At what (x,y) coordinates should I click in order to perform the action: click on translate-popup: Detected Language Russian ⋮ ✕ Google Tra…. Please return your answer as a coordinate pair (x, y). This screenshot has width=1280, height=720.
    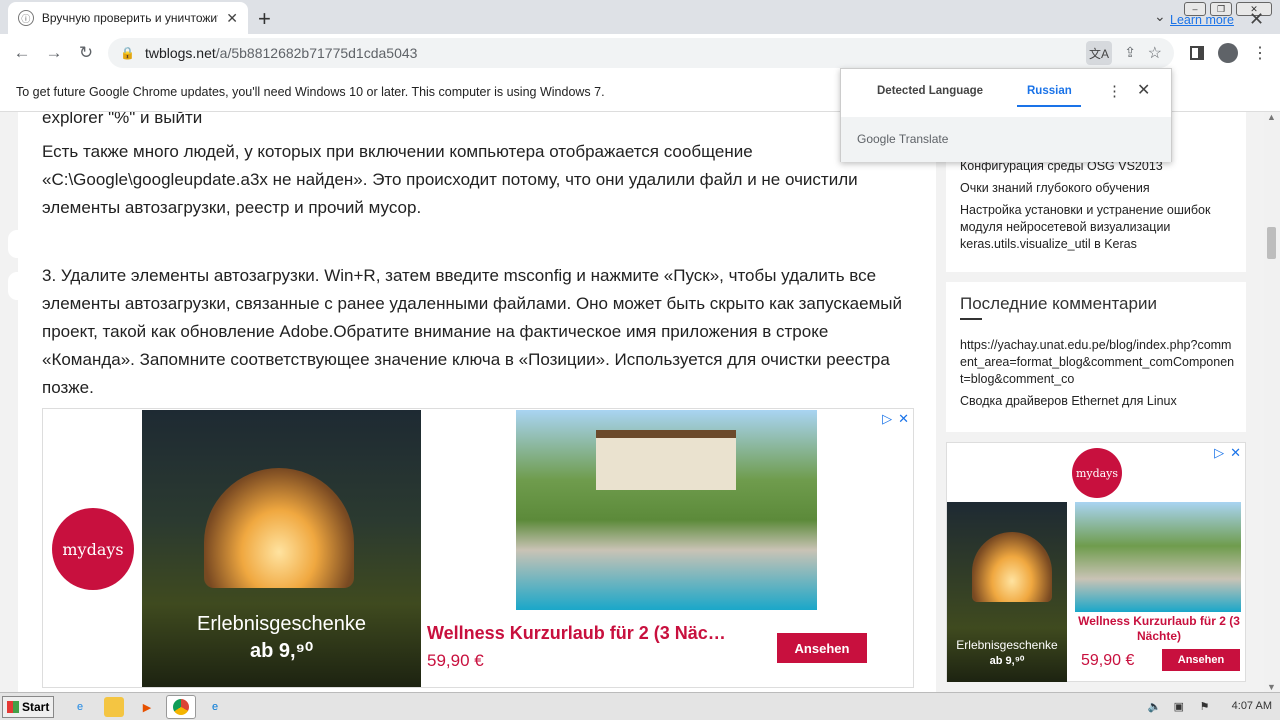
    Looking at the image, I should click on (1006, 115).